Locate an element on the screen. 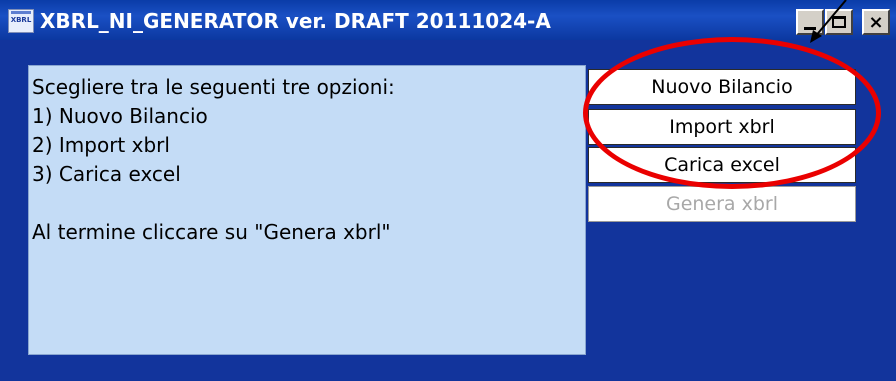 The image size is (896, 381). maximize-icon is located at coordinates (839, 22).